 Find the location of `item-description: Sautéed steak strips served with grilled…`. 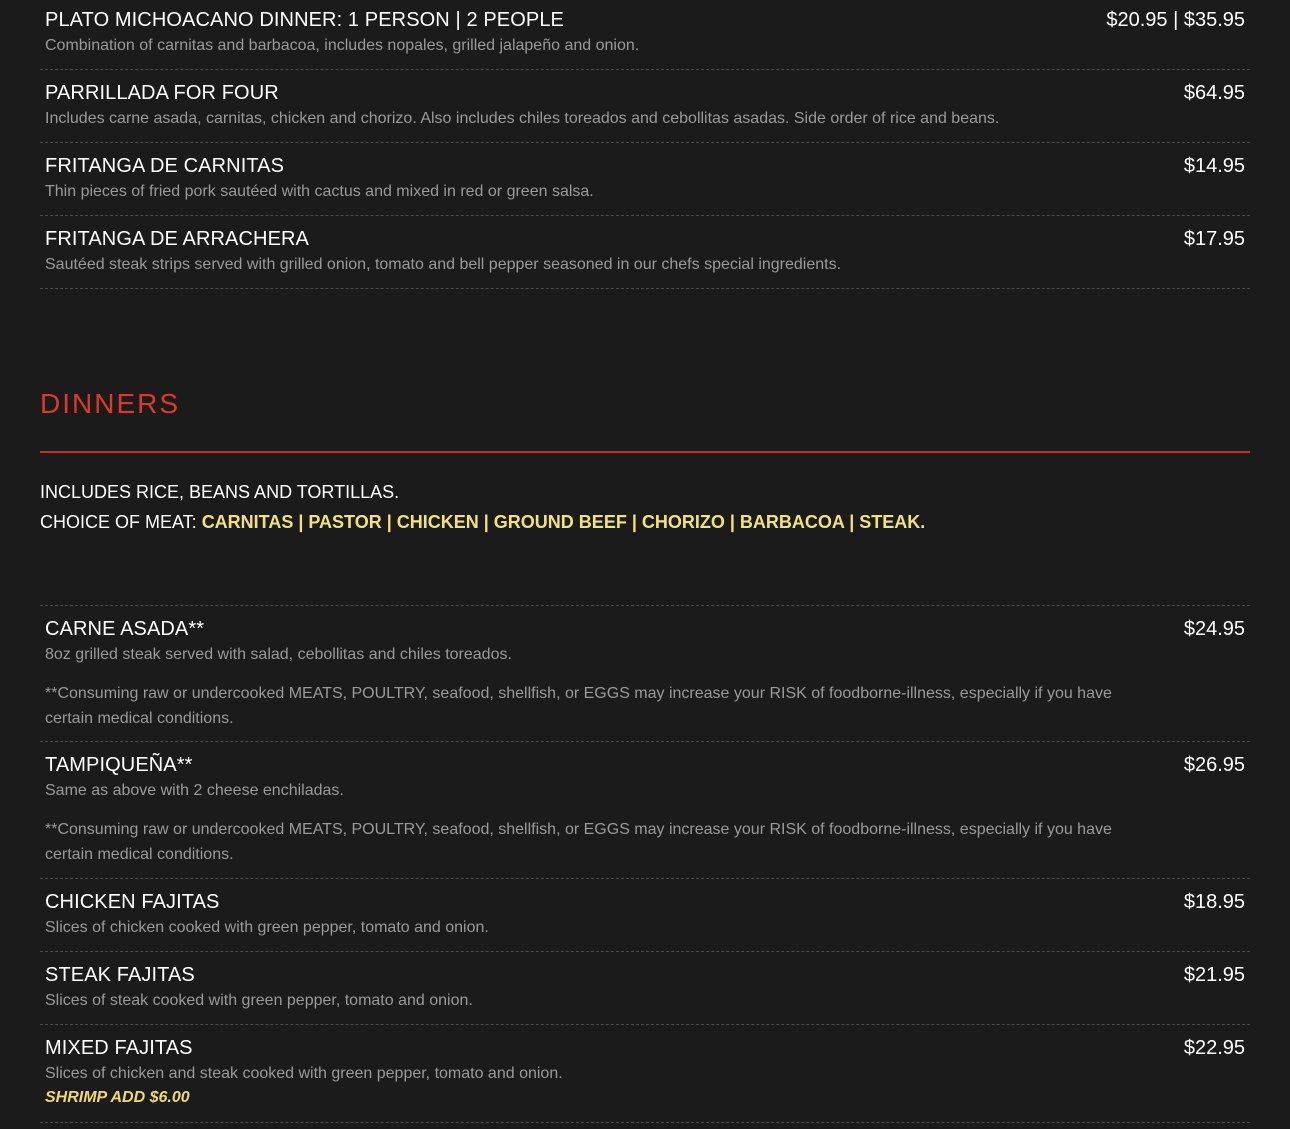

item-description: Sautéed steak strips served with grilled… is located at coordinates (443, 264).